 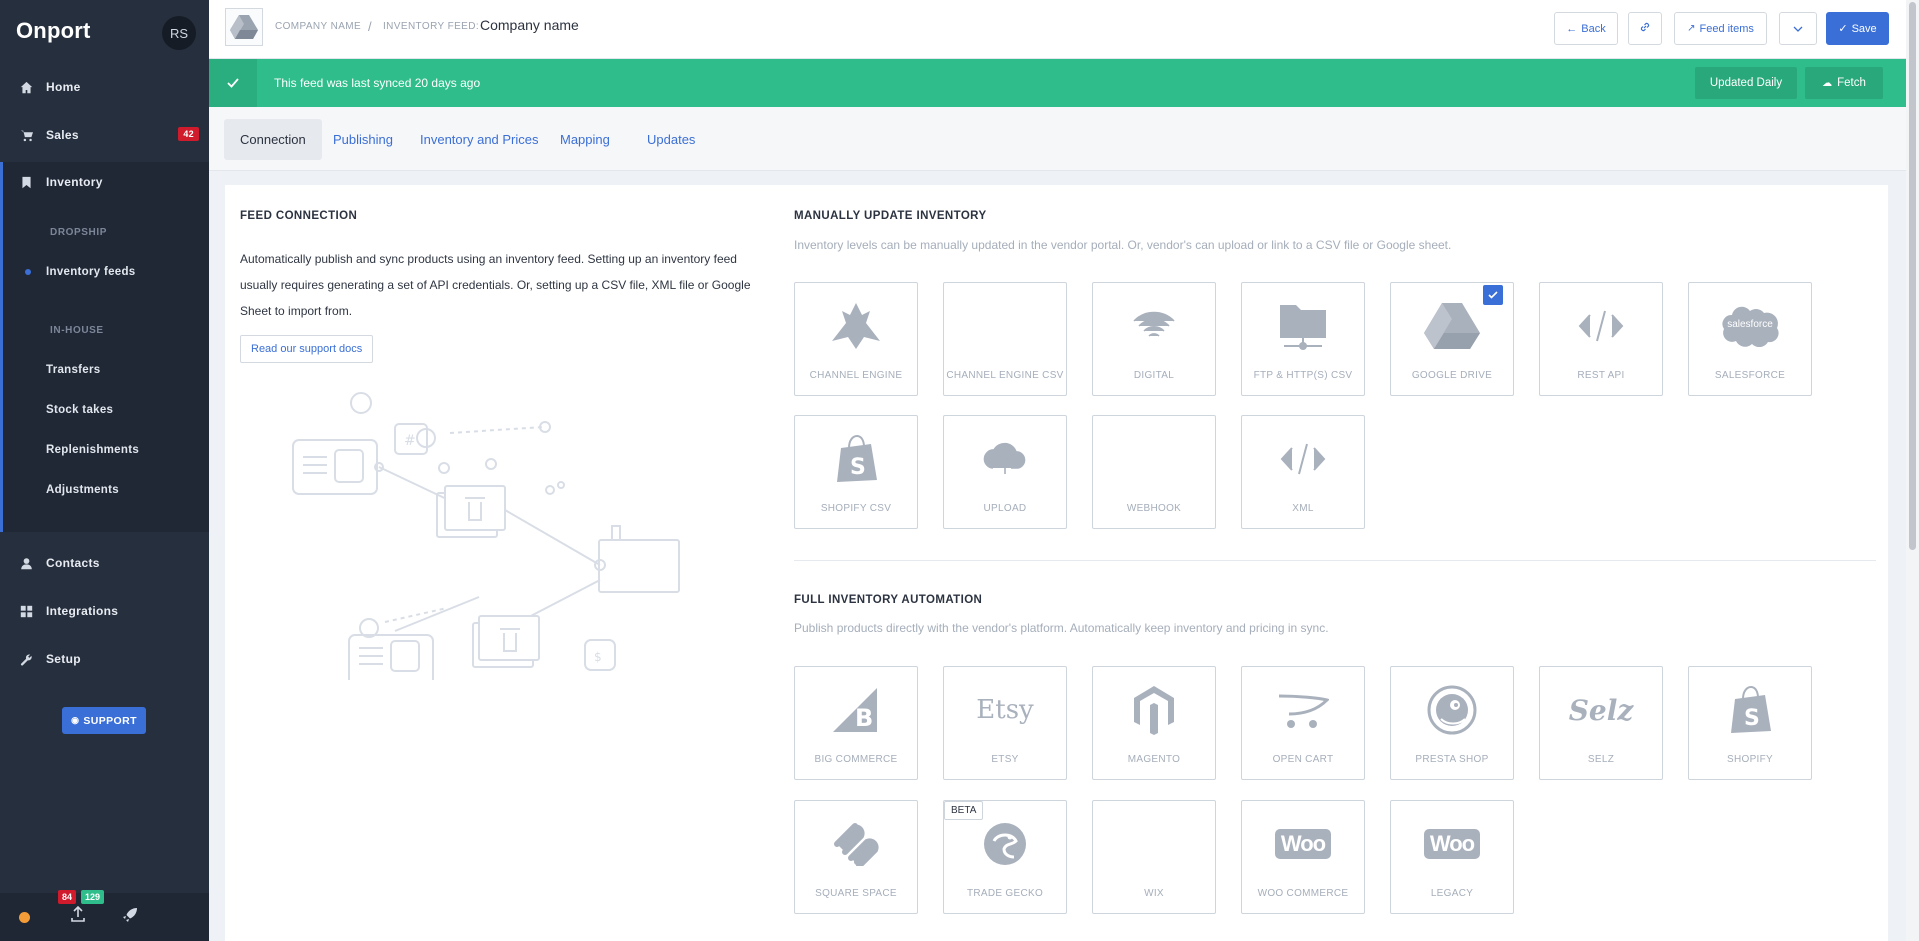 What do you see at coordinates (1857, 28) in the screenshot?
I see `save-button: ✓ Save` at bounding box center [1857, 28].